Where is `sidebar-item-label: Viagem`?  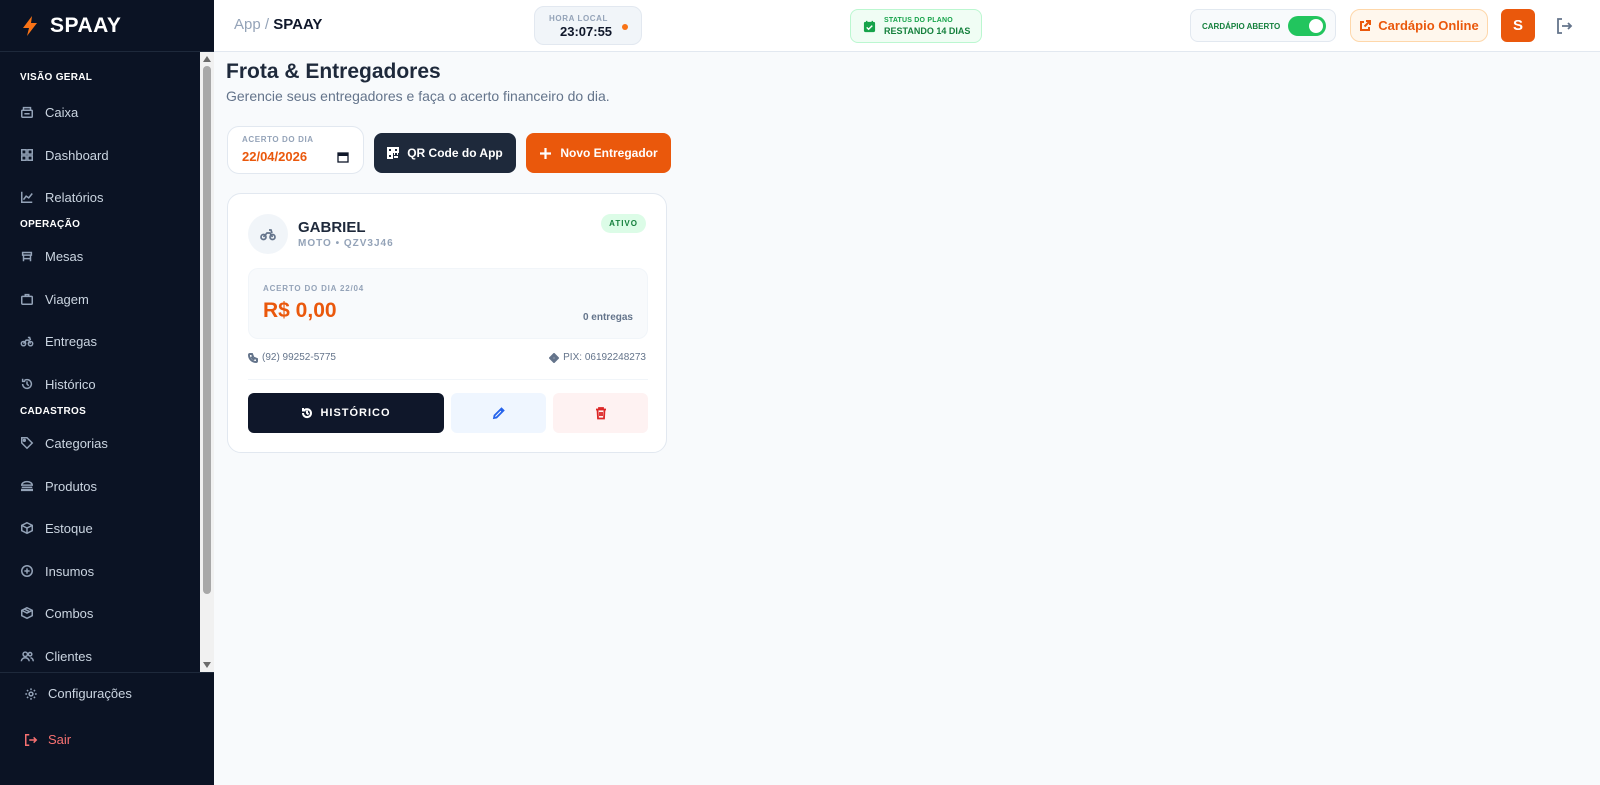
sidebar-item-label: Viagem is located at coordinates (67, 299).